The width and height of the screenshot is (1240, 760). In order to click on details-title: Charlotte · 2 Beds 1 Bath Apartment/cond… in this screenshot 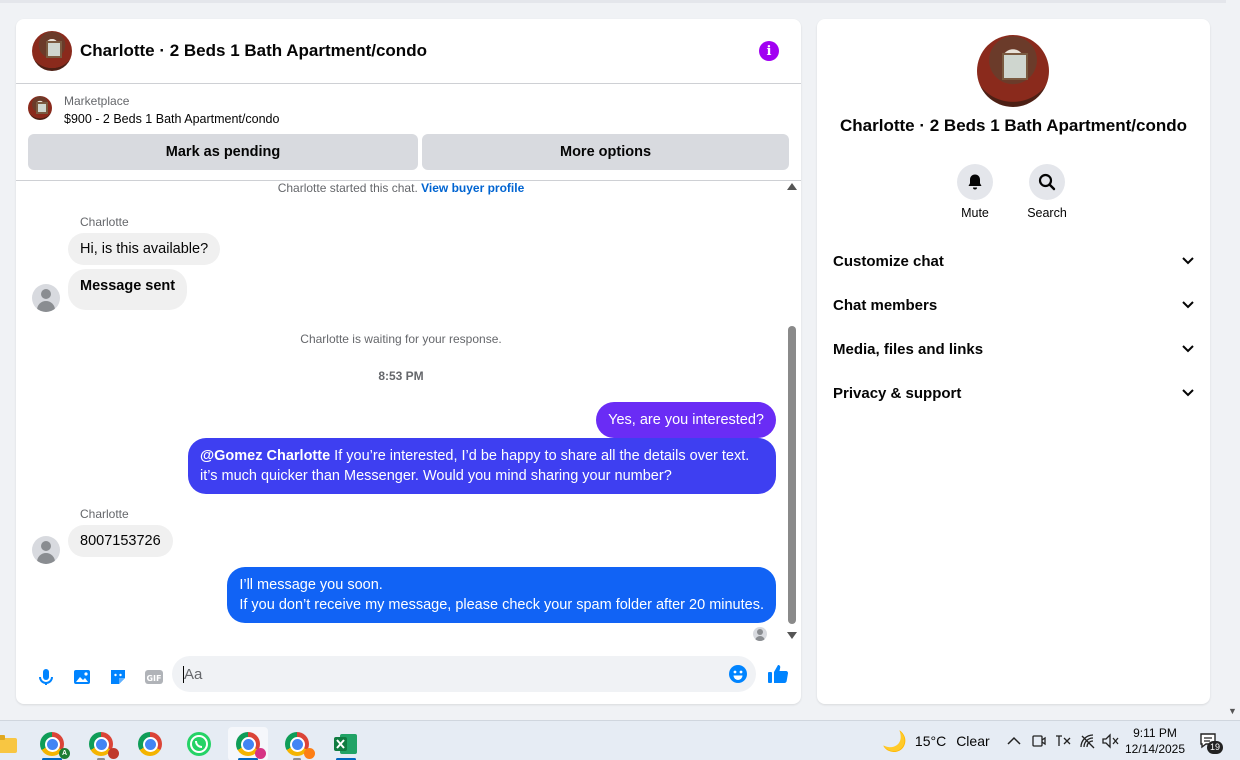, I will do `click(1013, 125)`.